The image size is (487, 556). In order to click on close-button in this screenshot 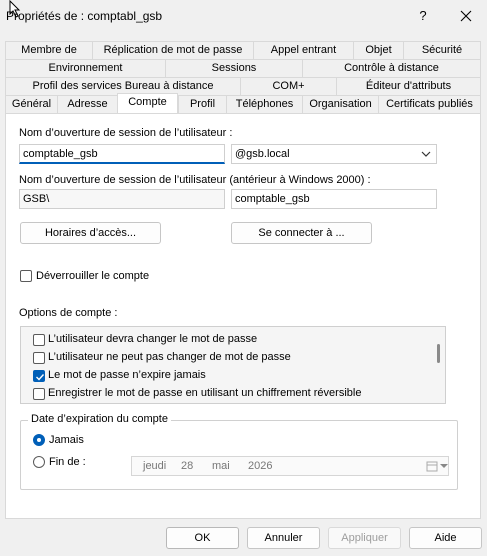, I will do `click(466, 16)`.